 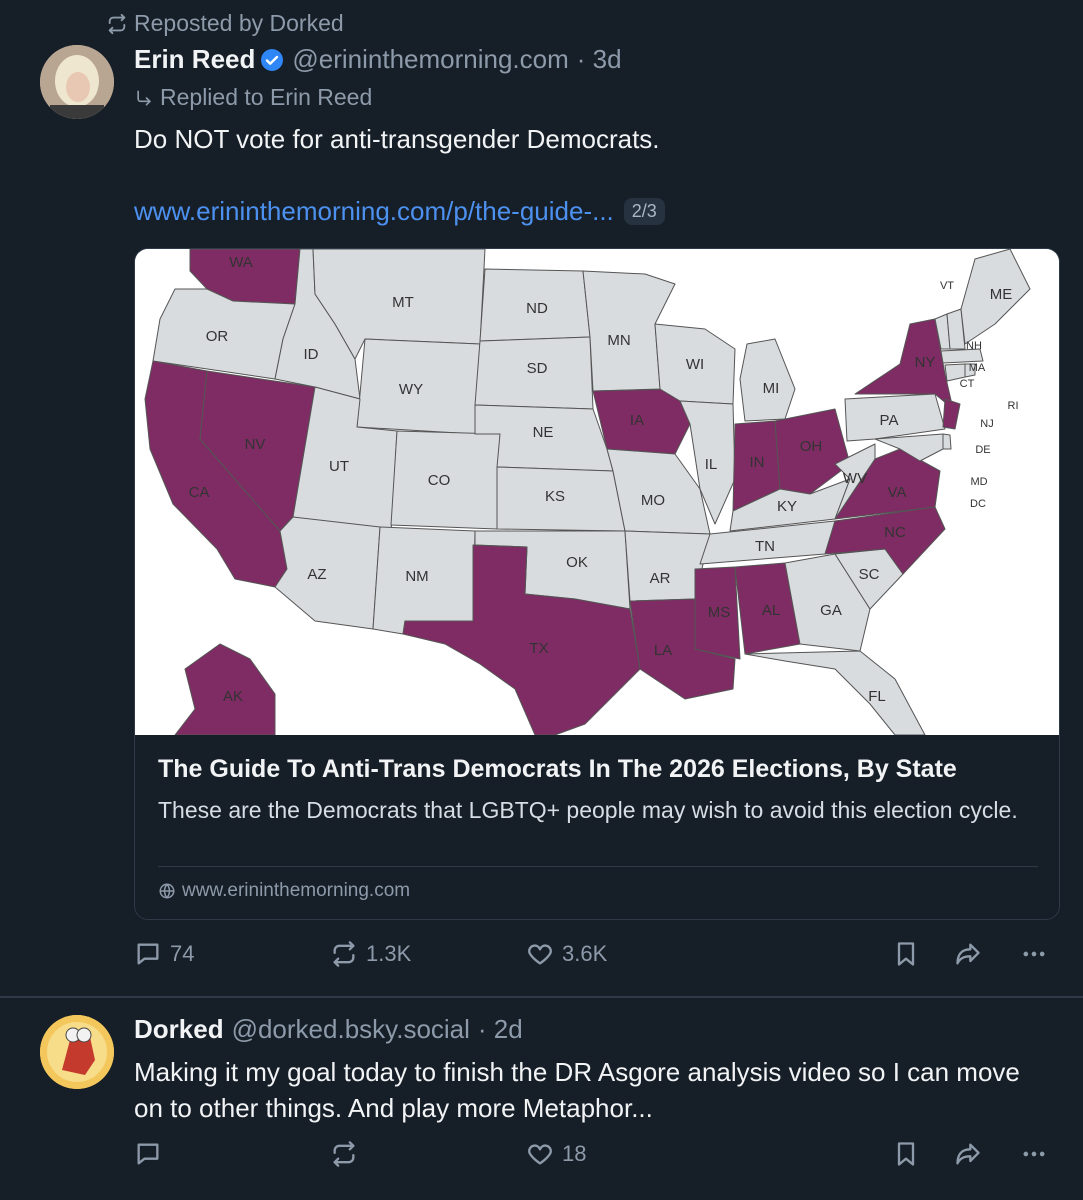 What do you see at coordinates (889, 420) in the screenshot?
I see `map-label-pa: PA` at bounding box center [889, 420].